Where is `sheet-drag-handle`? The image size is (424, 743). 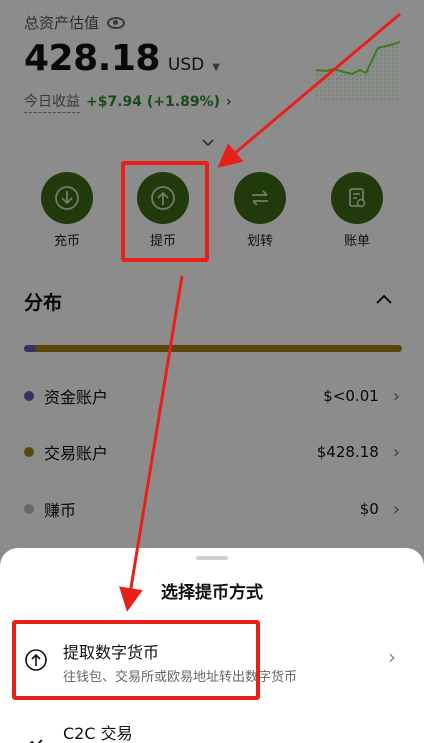 sheet-drag-handle is located at coordinates (212, 558).